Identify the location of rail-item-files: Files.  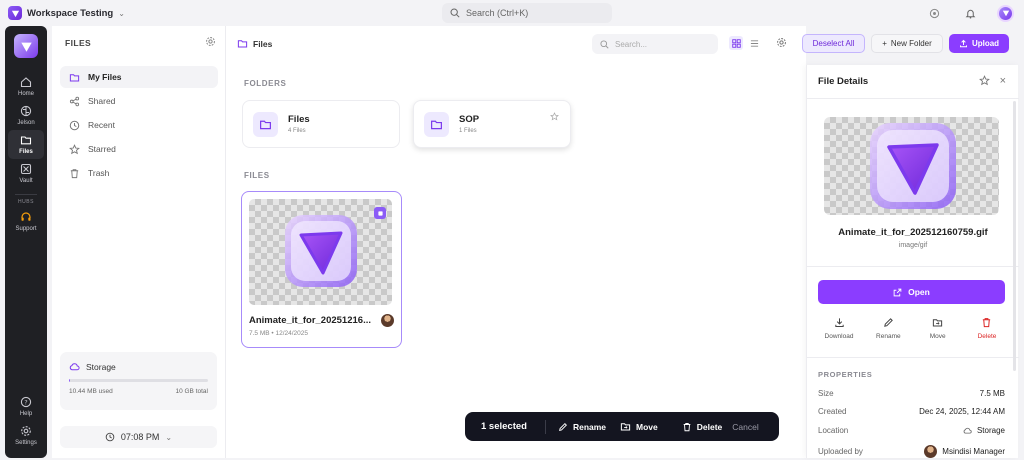
(26, 144).